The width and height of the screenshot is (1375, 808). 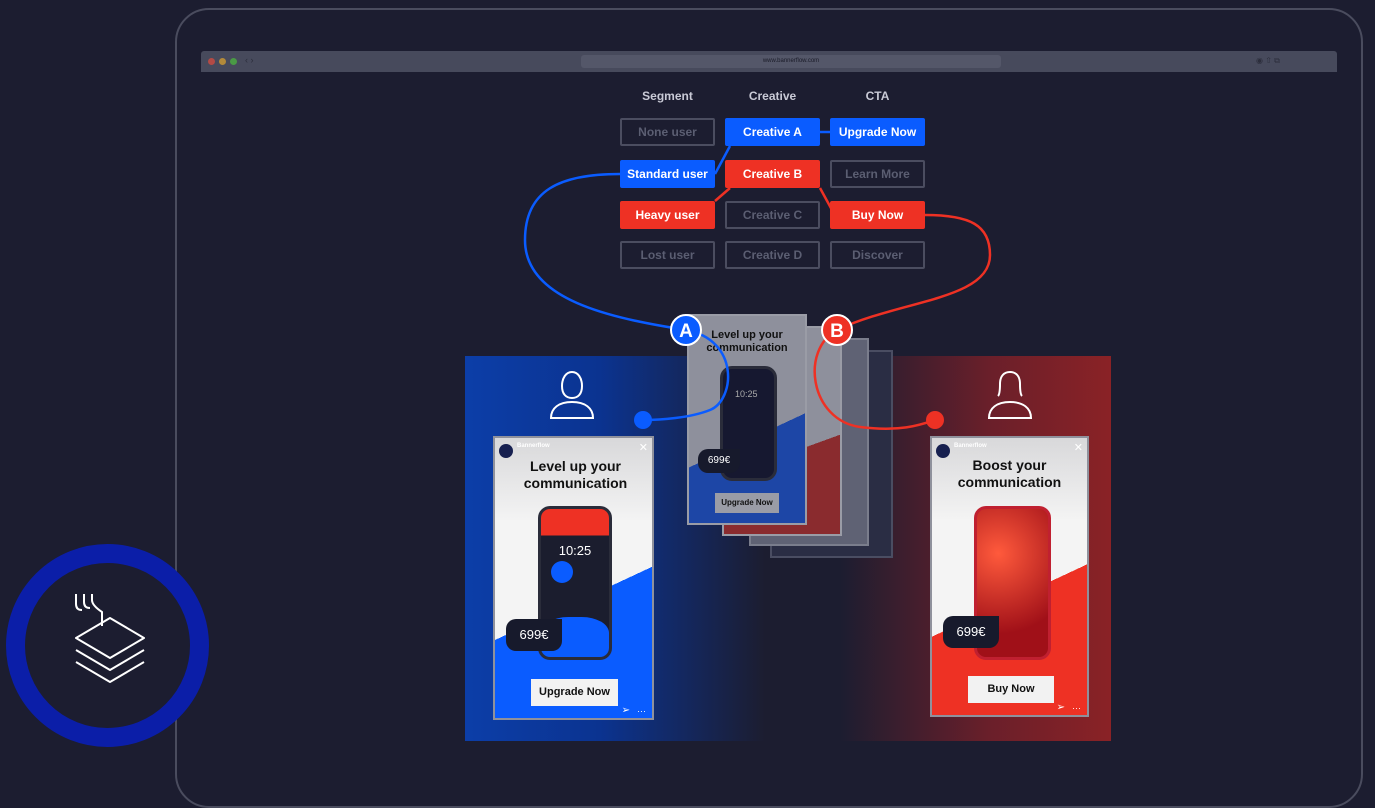 I want to click on badge-a: A, so click(x=686, y=330).